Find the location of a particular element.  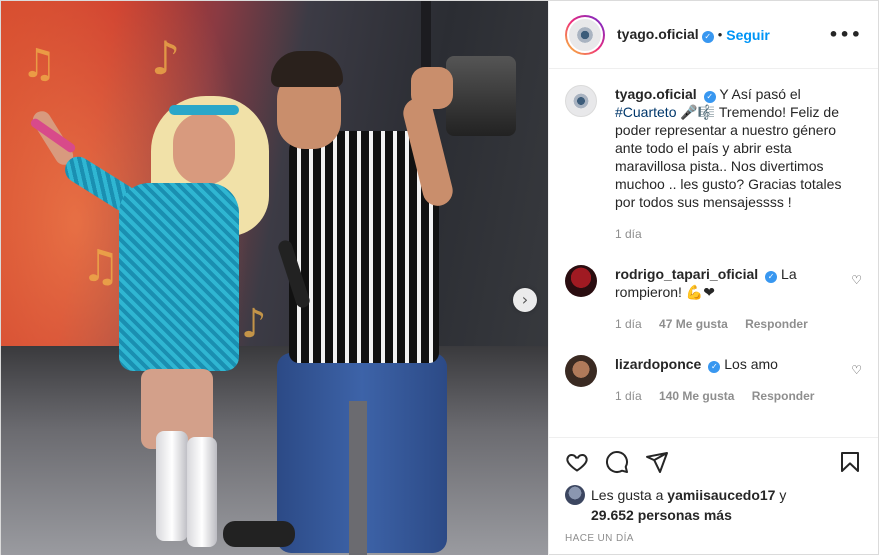

caption-text-start: Y Así pasó el is located at coordinates (760, 94).